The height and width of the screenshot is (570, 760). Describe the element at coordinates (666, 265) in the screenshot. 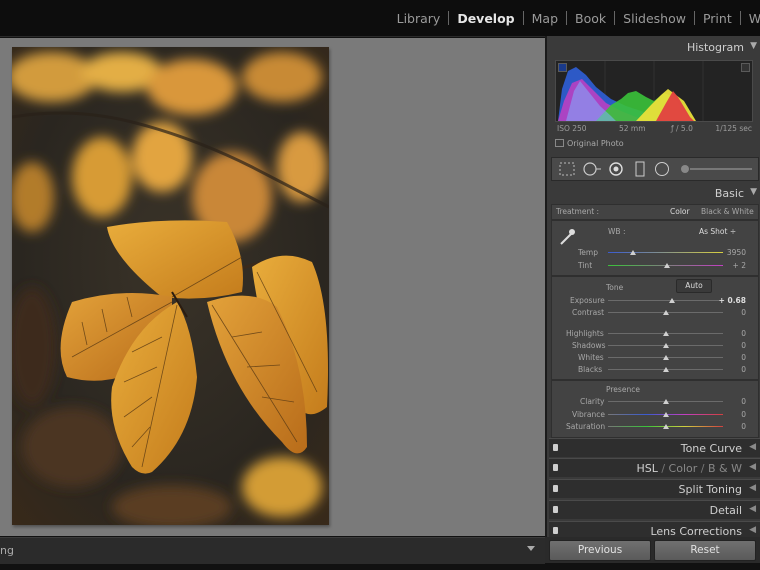

I see `tint-slider-thumb` at that location.